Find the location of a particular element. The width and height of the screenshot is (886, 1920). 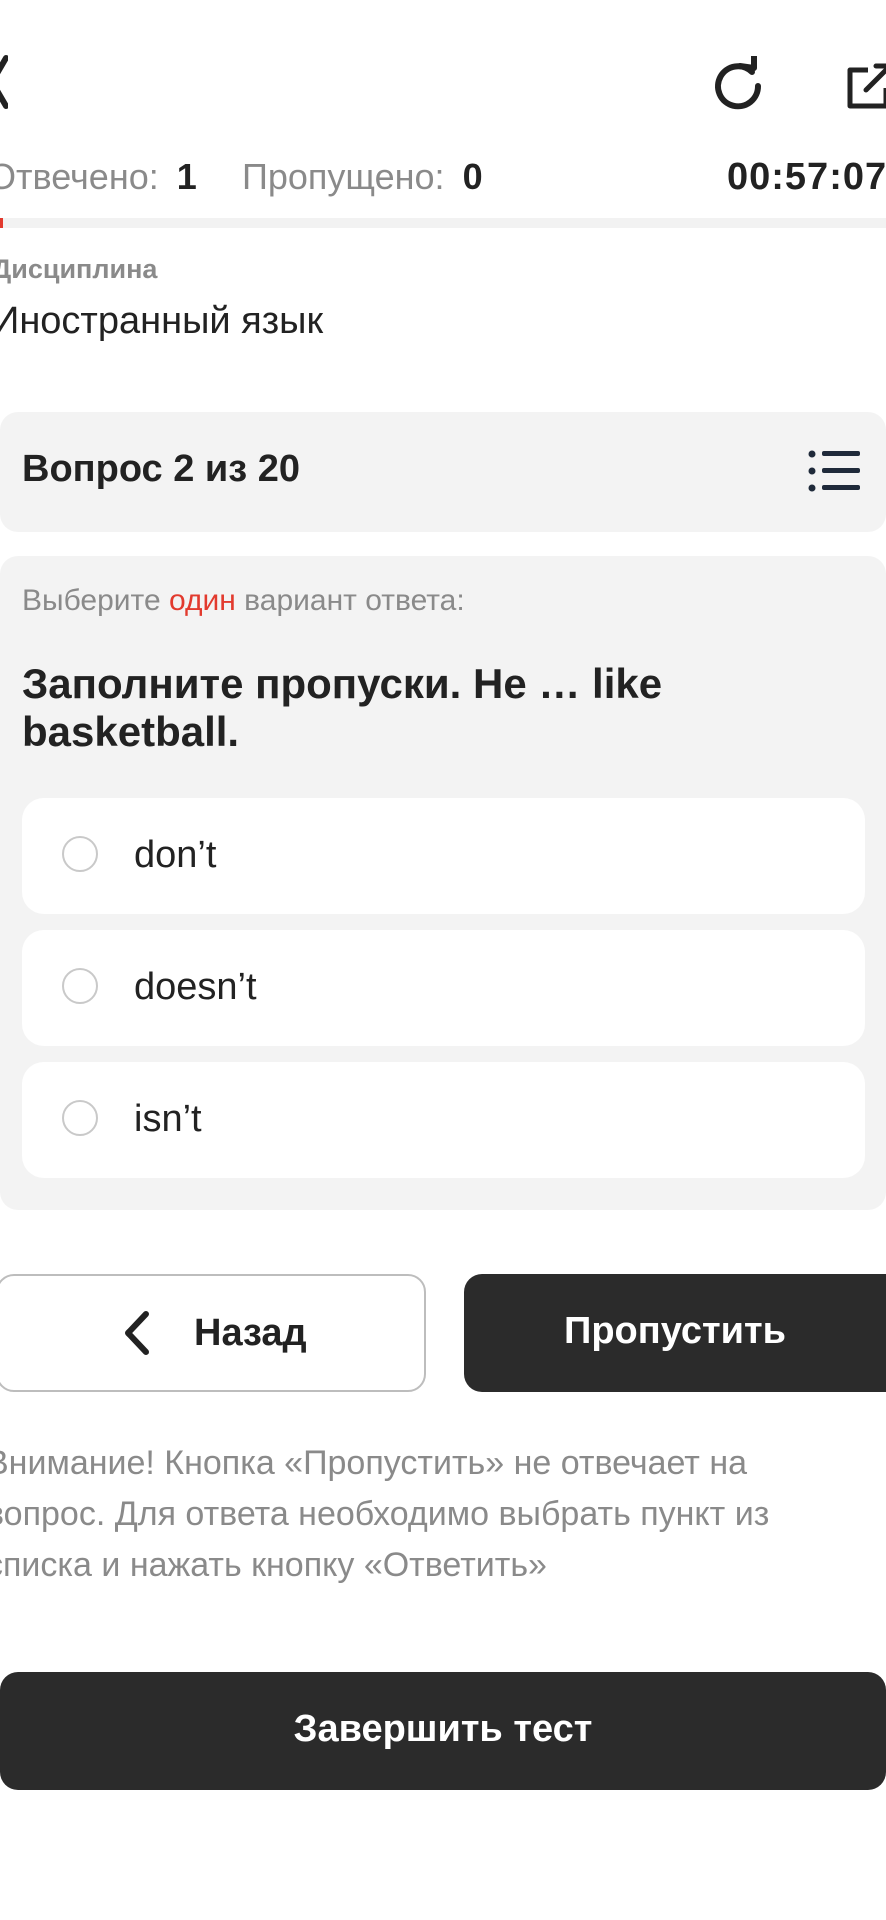

answer-option: doesn’t is located at coordinates (443, 988).